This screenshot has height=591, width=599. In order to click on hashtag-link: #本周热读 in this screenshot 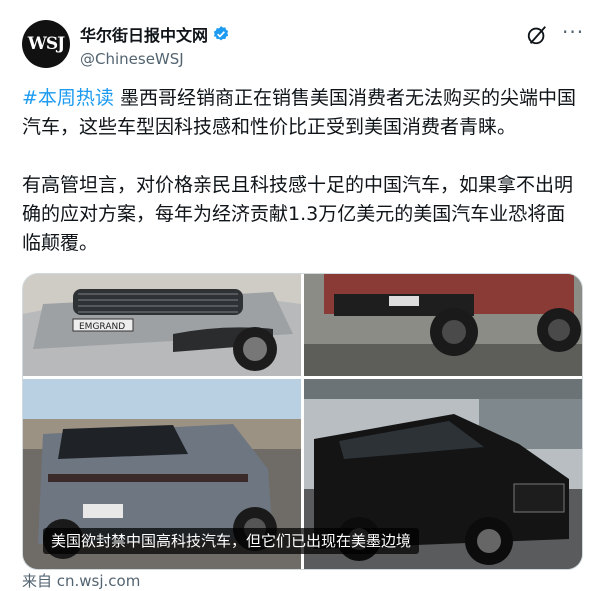, I will do `click(68, 98)`.